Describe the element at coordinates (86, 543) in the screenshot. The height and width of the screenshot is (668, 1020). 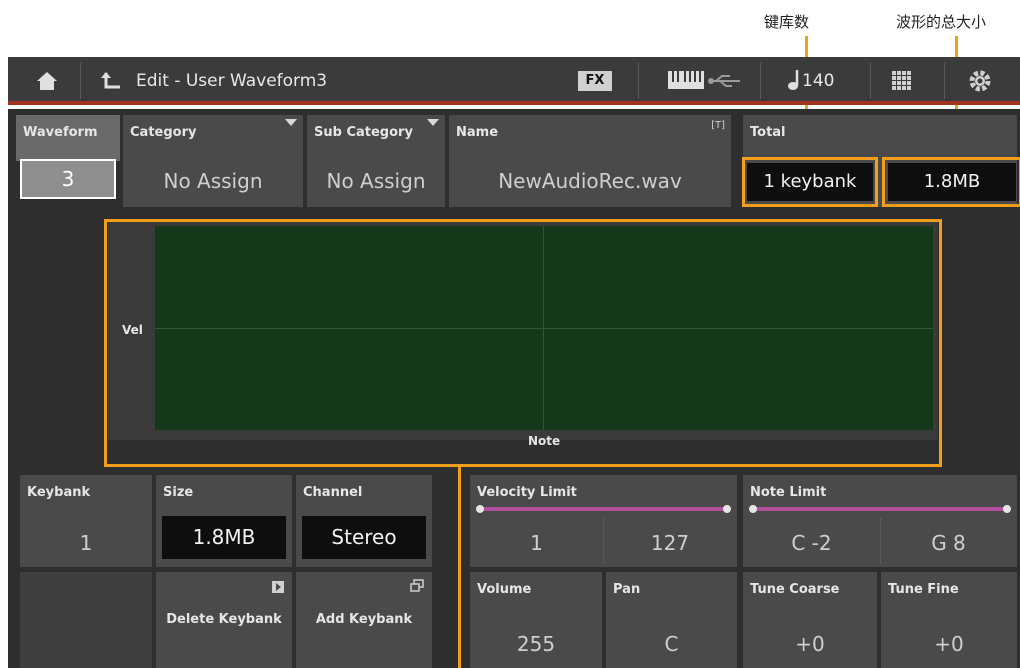
I see `keybank-value: 1` at that location.